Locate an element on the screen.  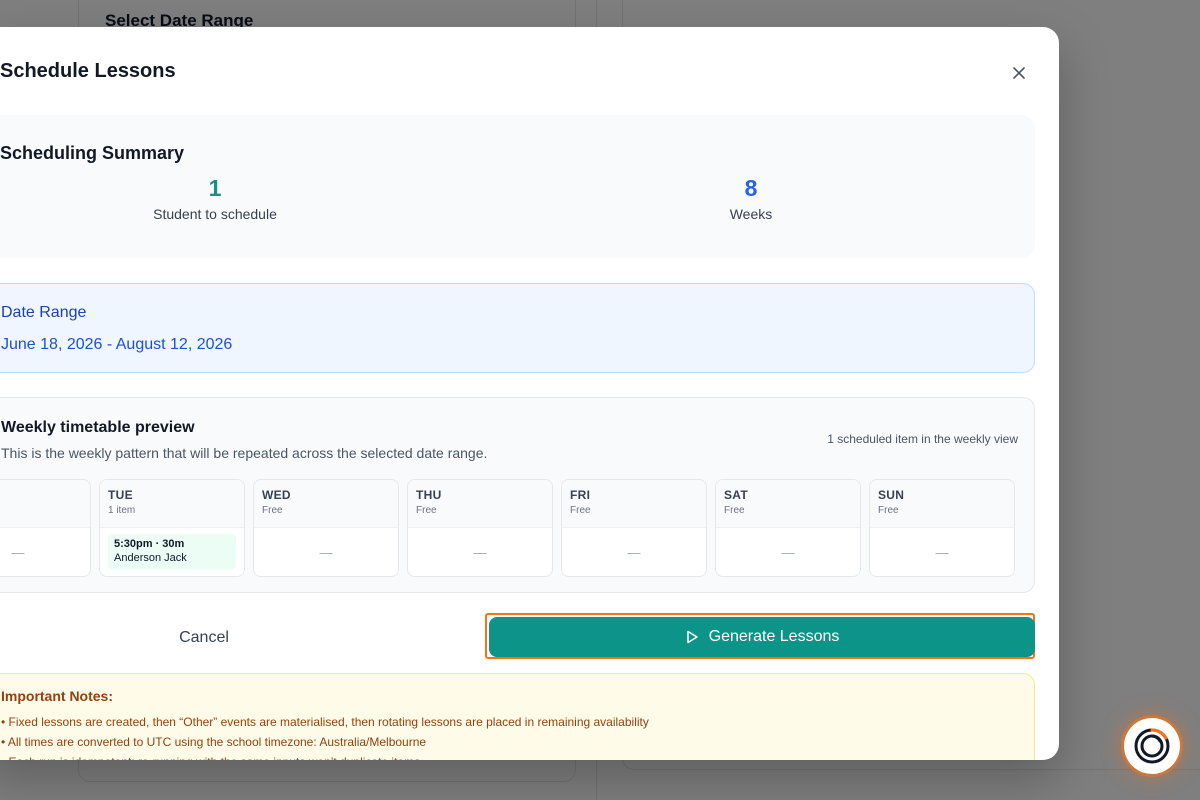
day-column-fri: FRI Free — is located at coordinates (634, 528).